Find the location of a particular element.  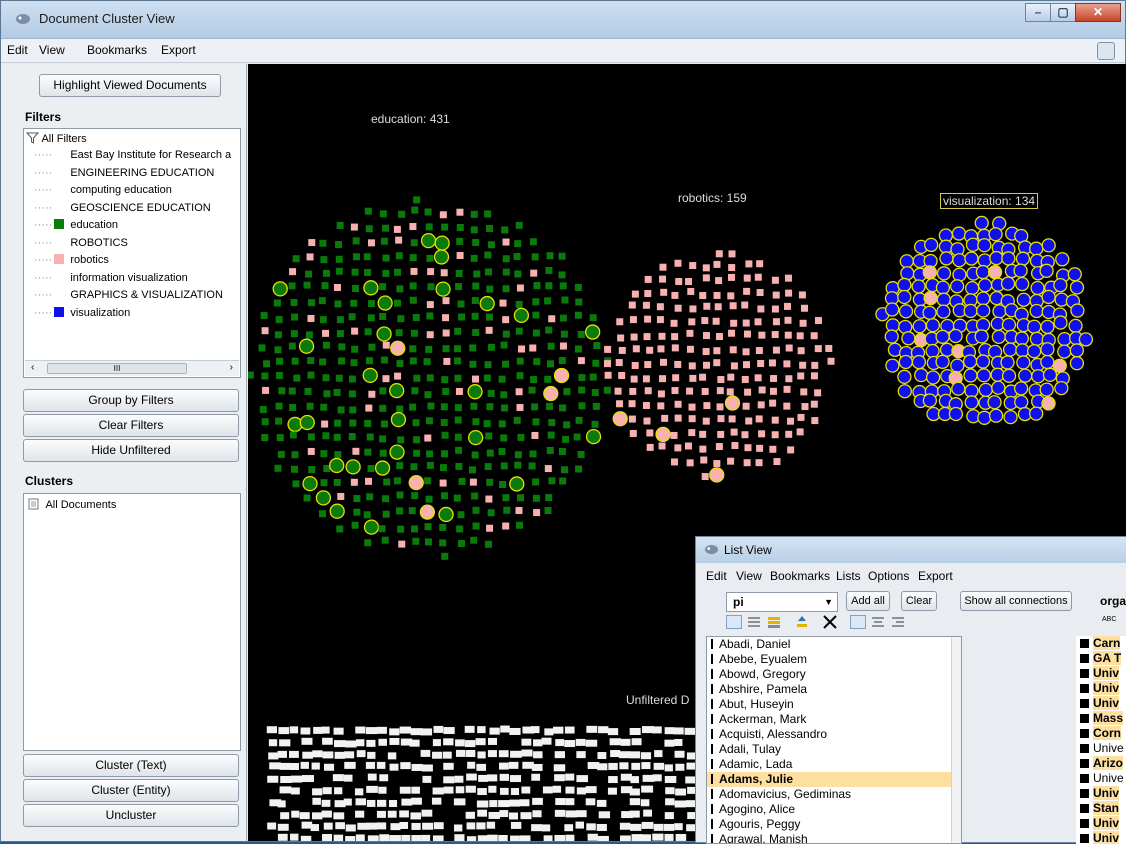

all-documents-item: All Documents is located at coordinates (72, 504).